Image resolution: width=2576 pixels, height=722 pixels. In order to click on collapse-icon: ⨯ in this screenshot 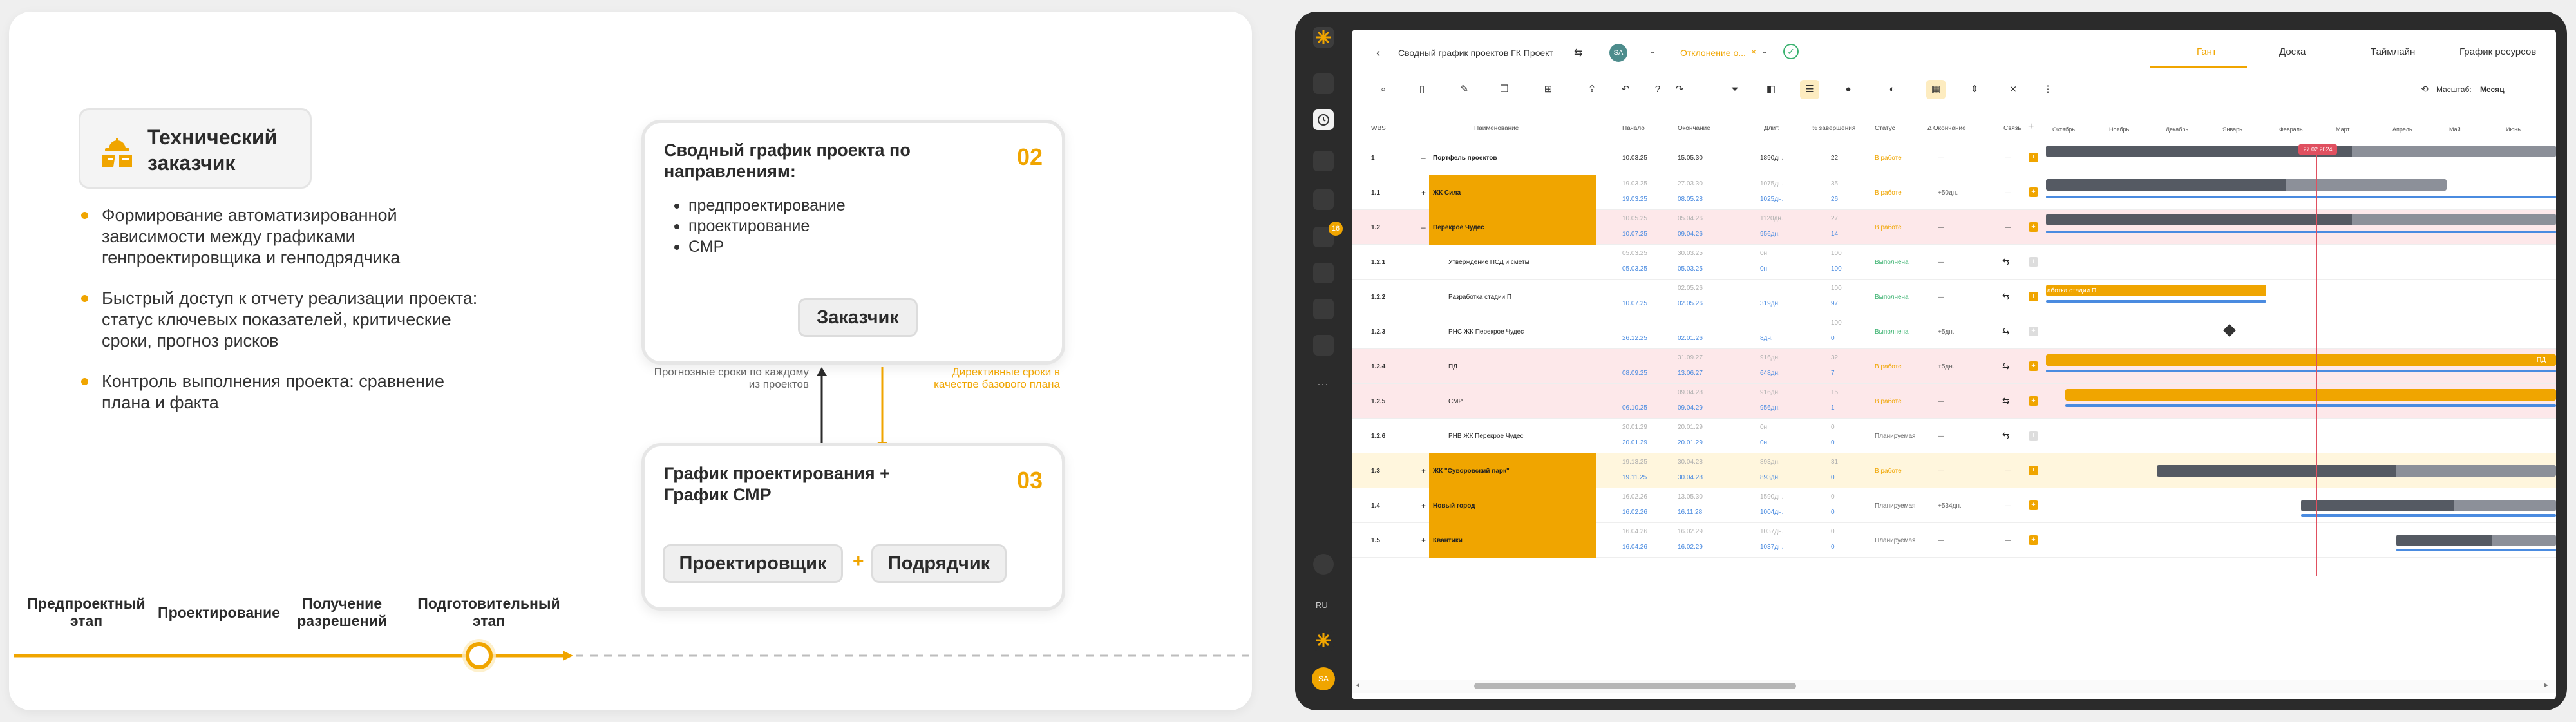, I will do `click(2013, 89)`.